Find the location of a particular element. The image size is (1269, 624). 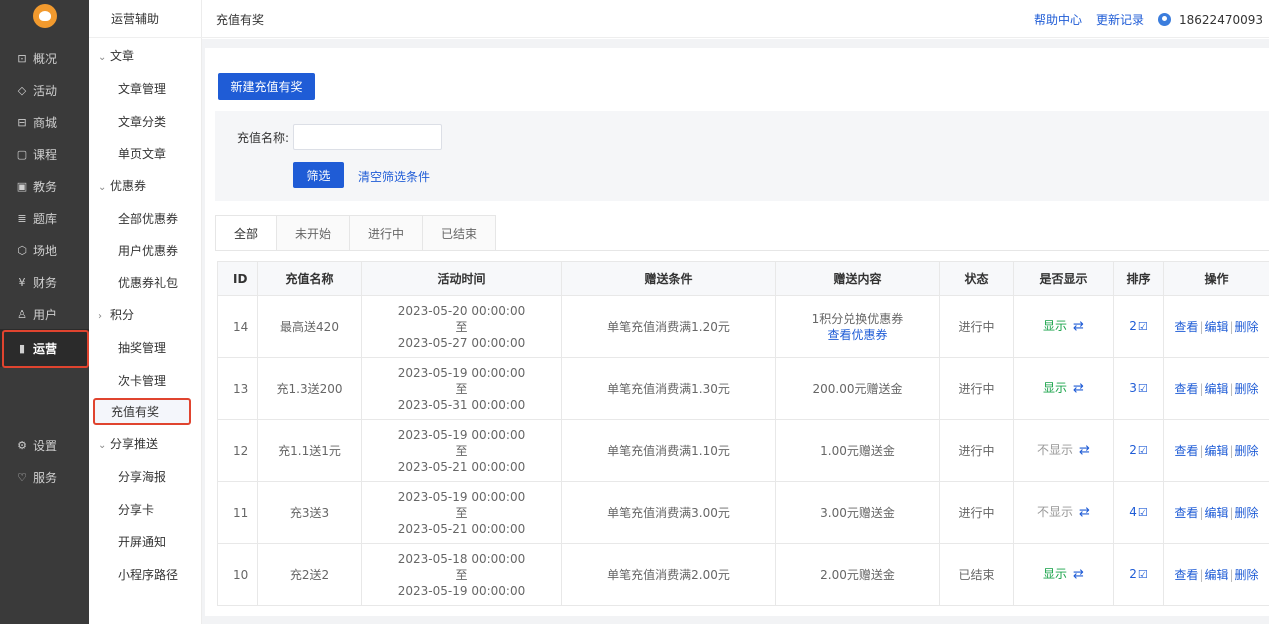

nav-item-list: ≣ 题库 is located at coordinates (44, 218).